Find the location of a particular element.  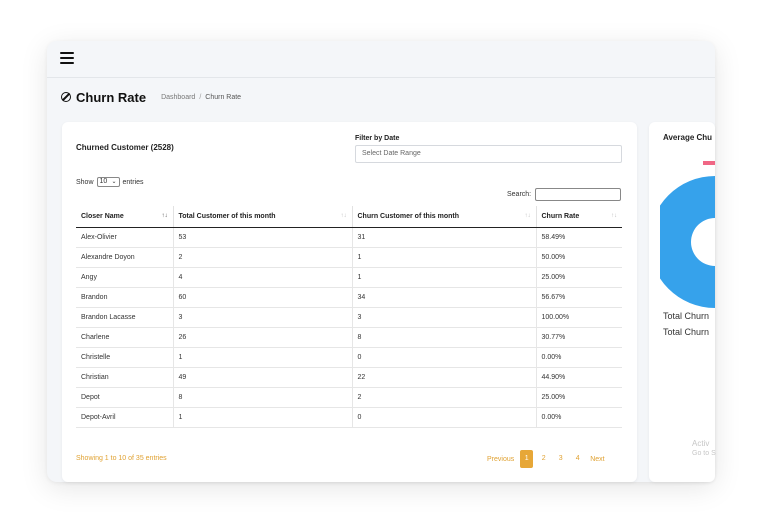

cell-total-customer-link: 3 is located at coordinates (263, 317).